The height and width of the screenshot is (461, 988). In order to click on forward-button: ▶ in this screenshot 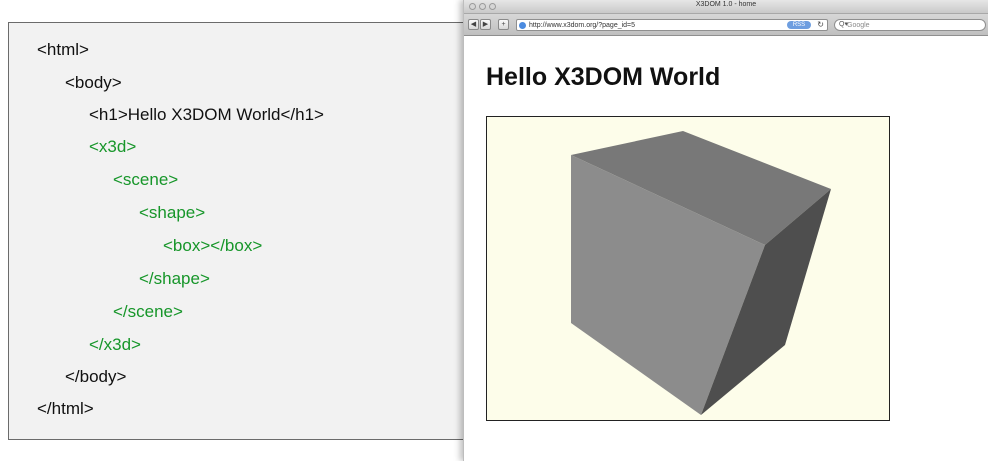, I will do `click(485, 24)`.